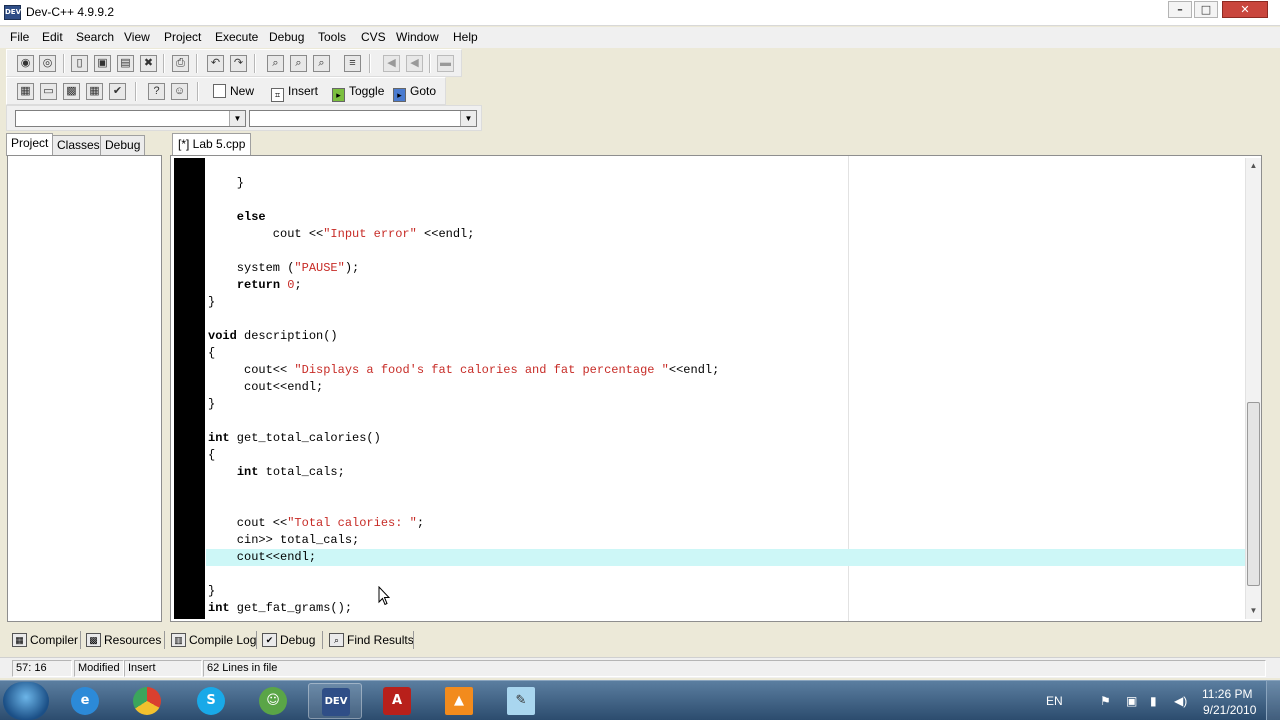 The height and width of the screenshot is (720, 1280). I want to click on maximize-button: □, so click(1206, 9).